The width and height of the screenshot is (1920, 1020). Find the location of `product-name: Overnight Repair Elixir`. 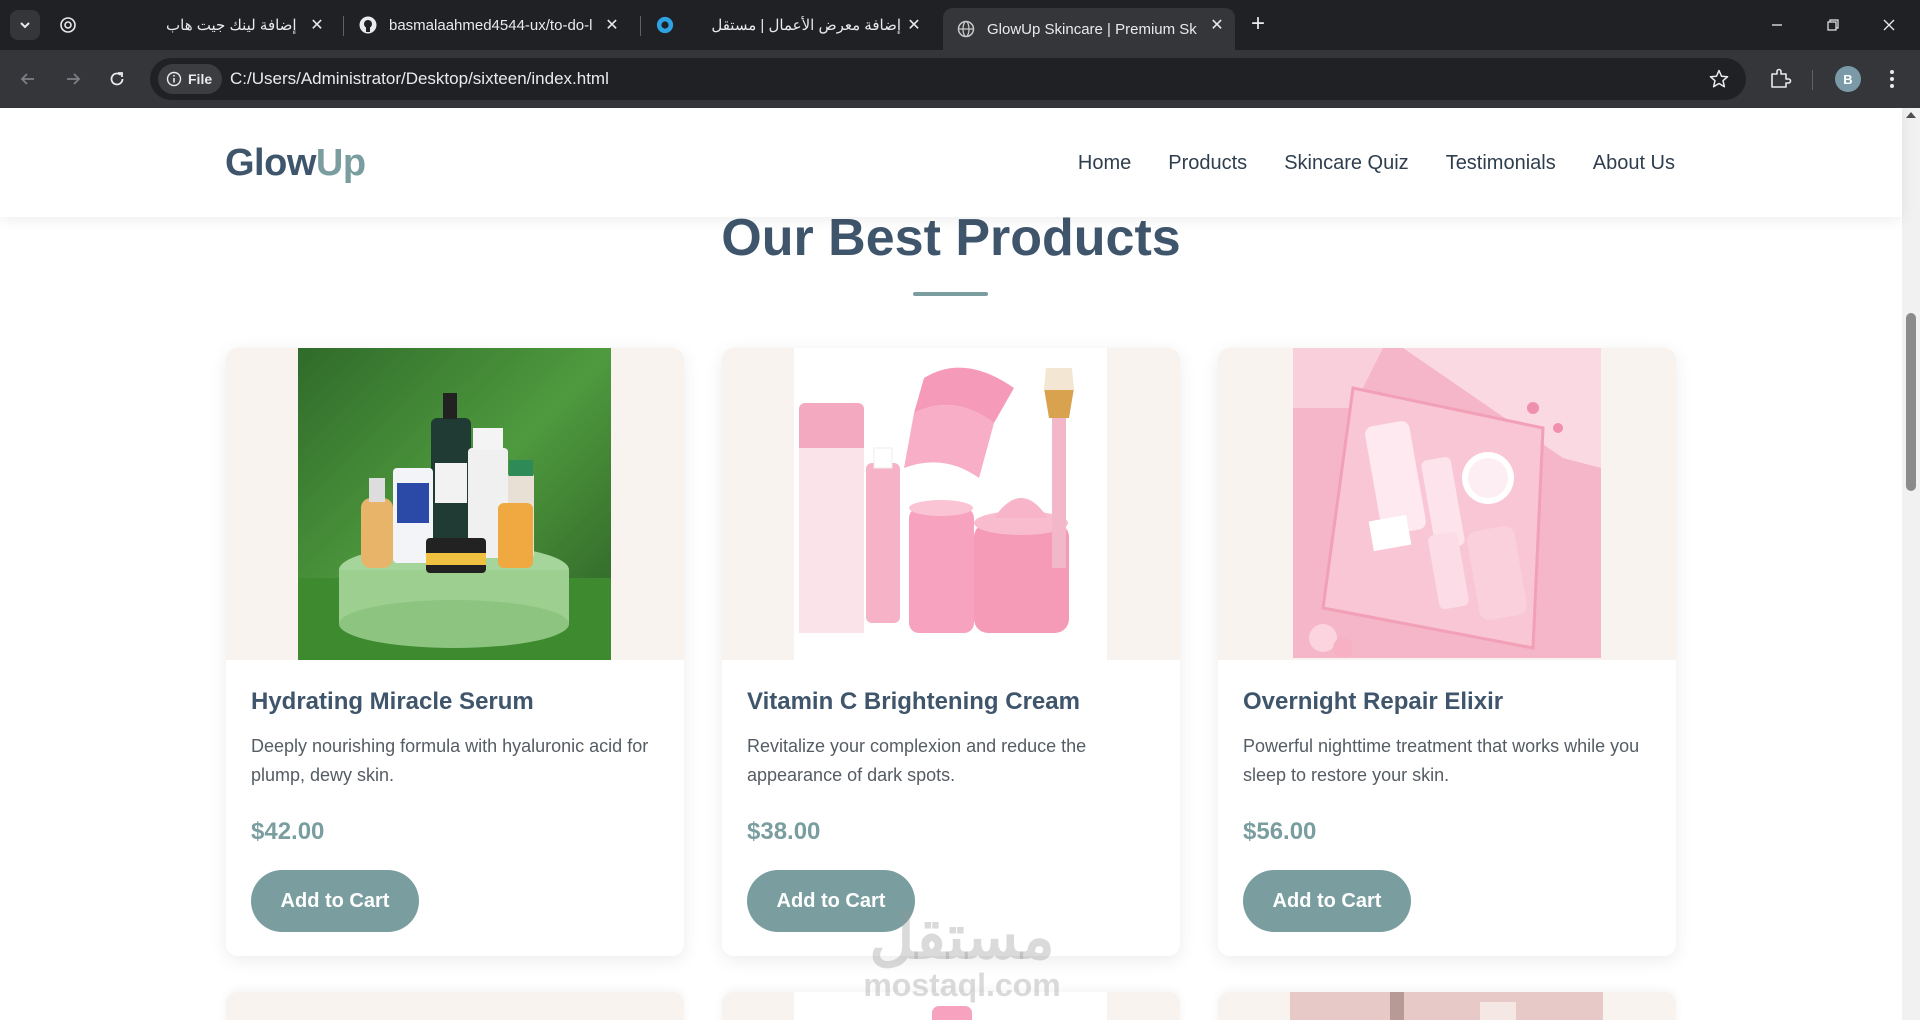

product-name: Overnight Repair Elixir is located at coordinates (1373, 702).